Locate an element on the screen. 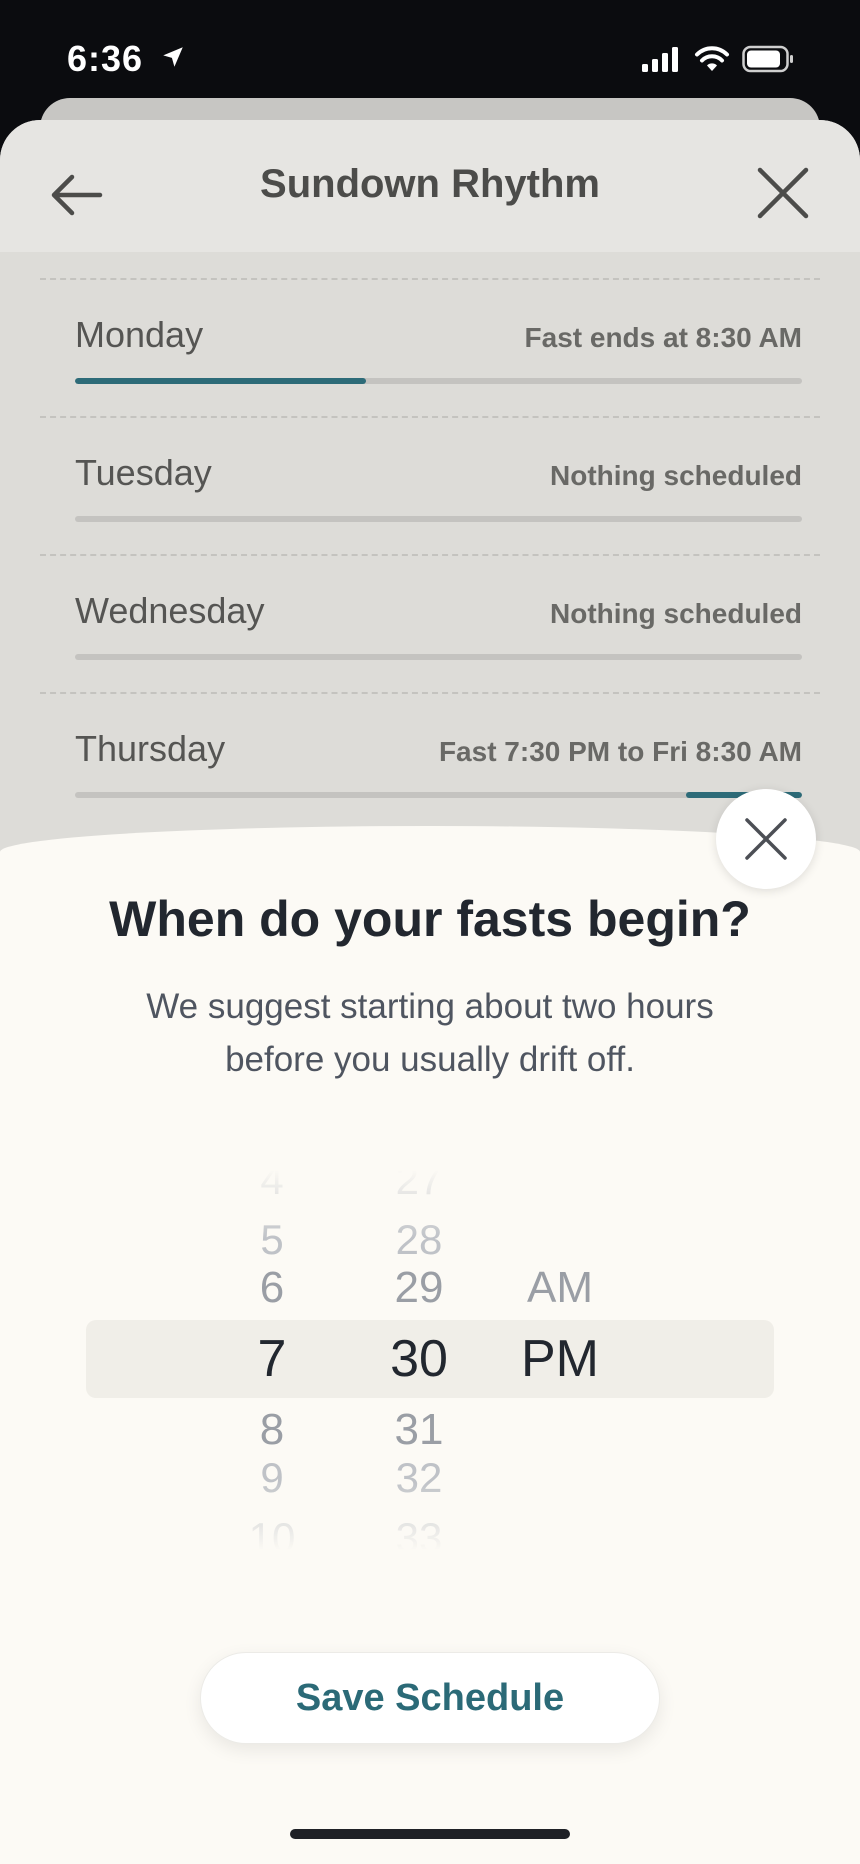  day-name: Thursday is located at coordinates (150, 748).